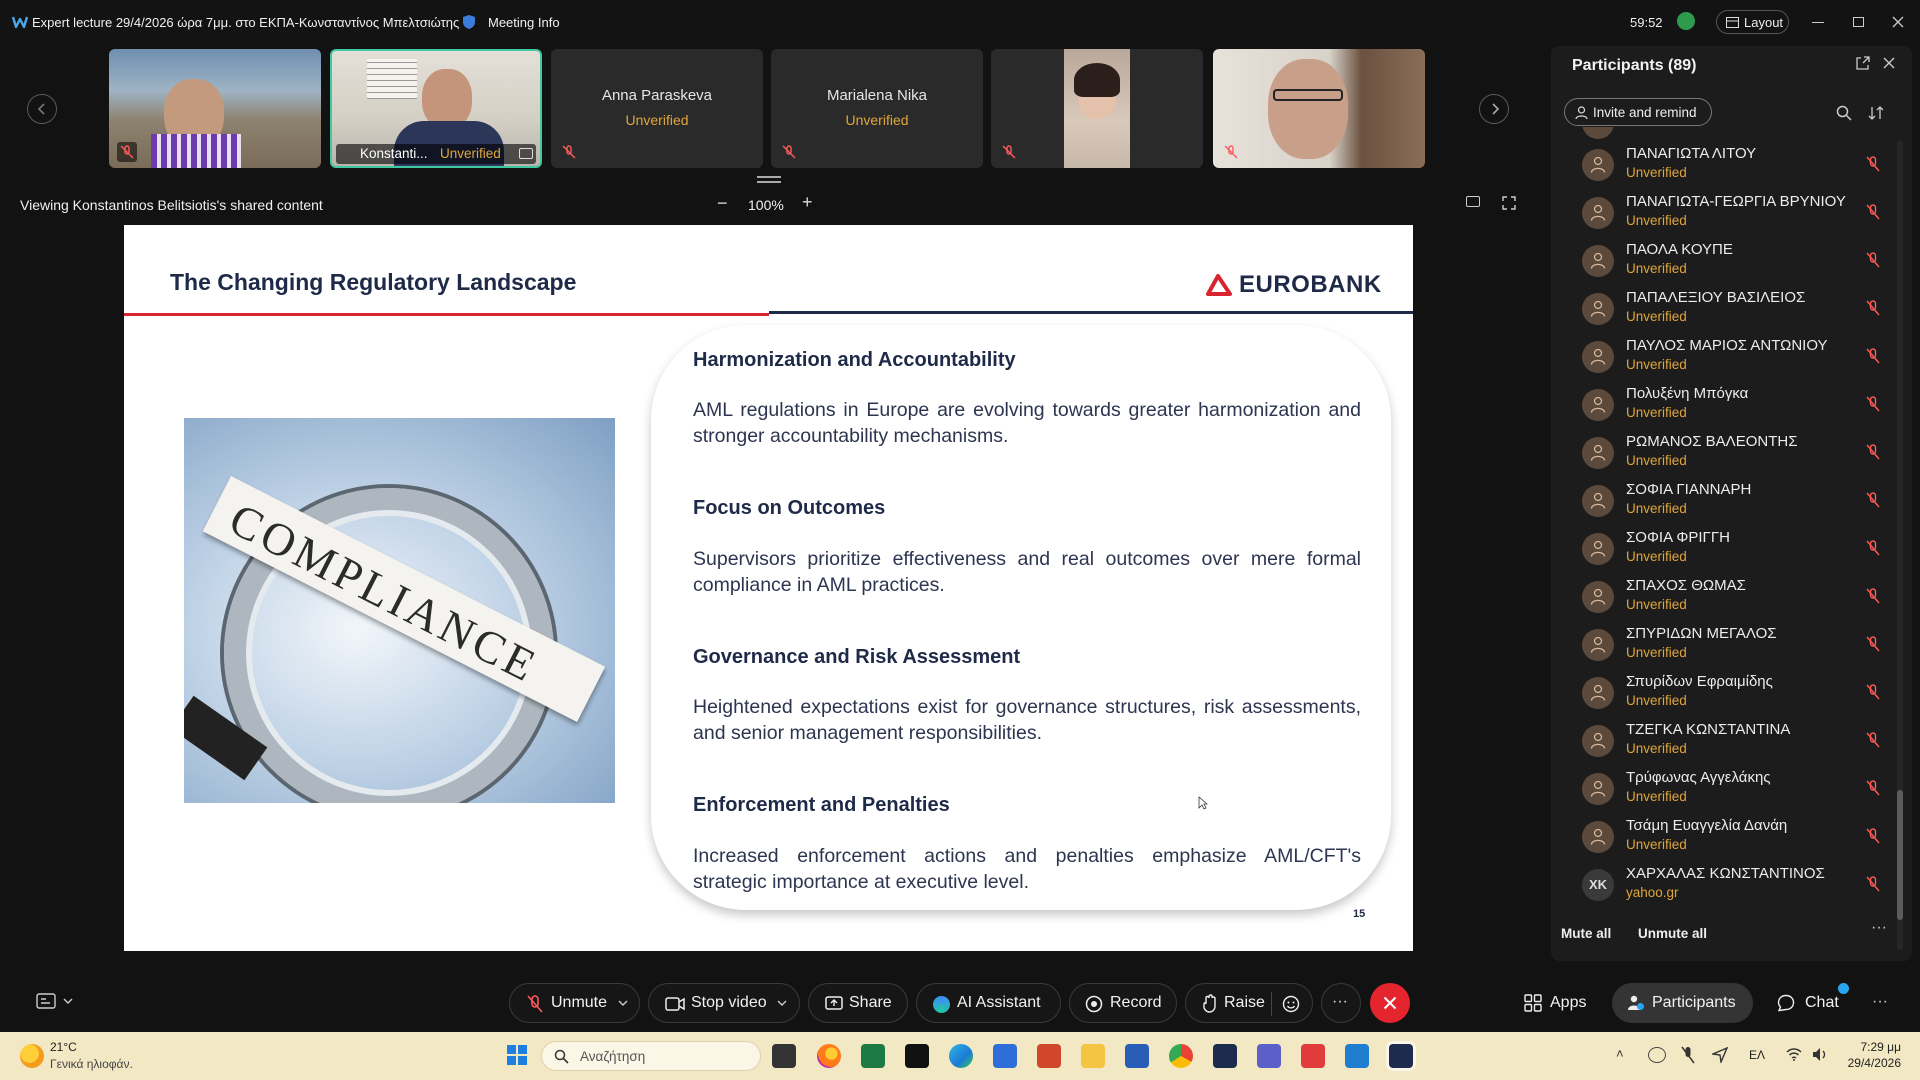 This screenshot has width=1920, height=1080. Describe the element at coordinates (1742, 453) in the screenshot. I see `participant-list-item: ΡΩΜΑΝΟΣ ΒΑΛΕΟΝΤΗΣ Unverified` at that location.